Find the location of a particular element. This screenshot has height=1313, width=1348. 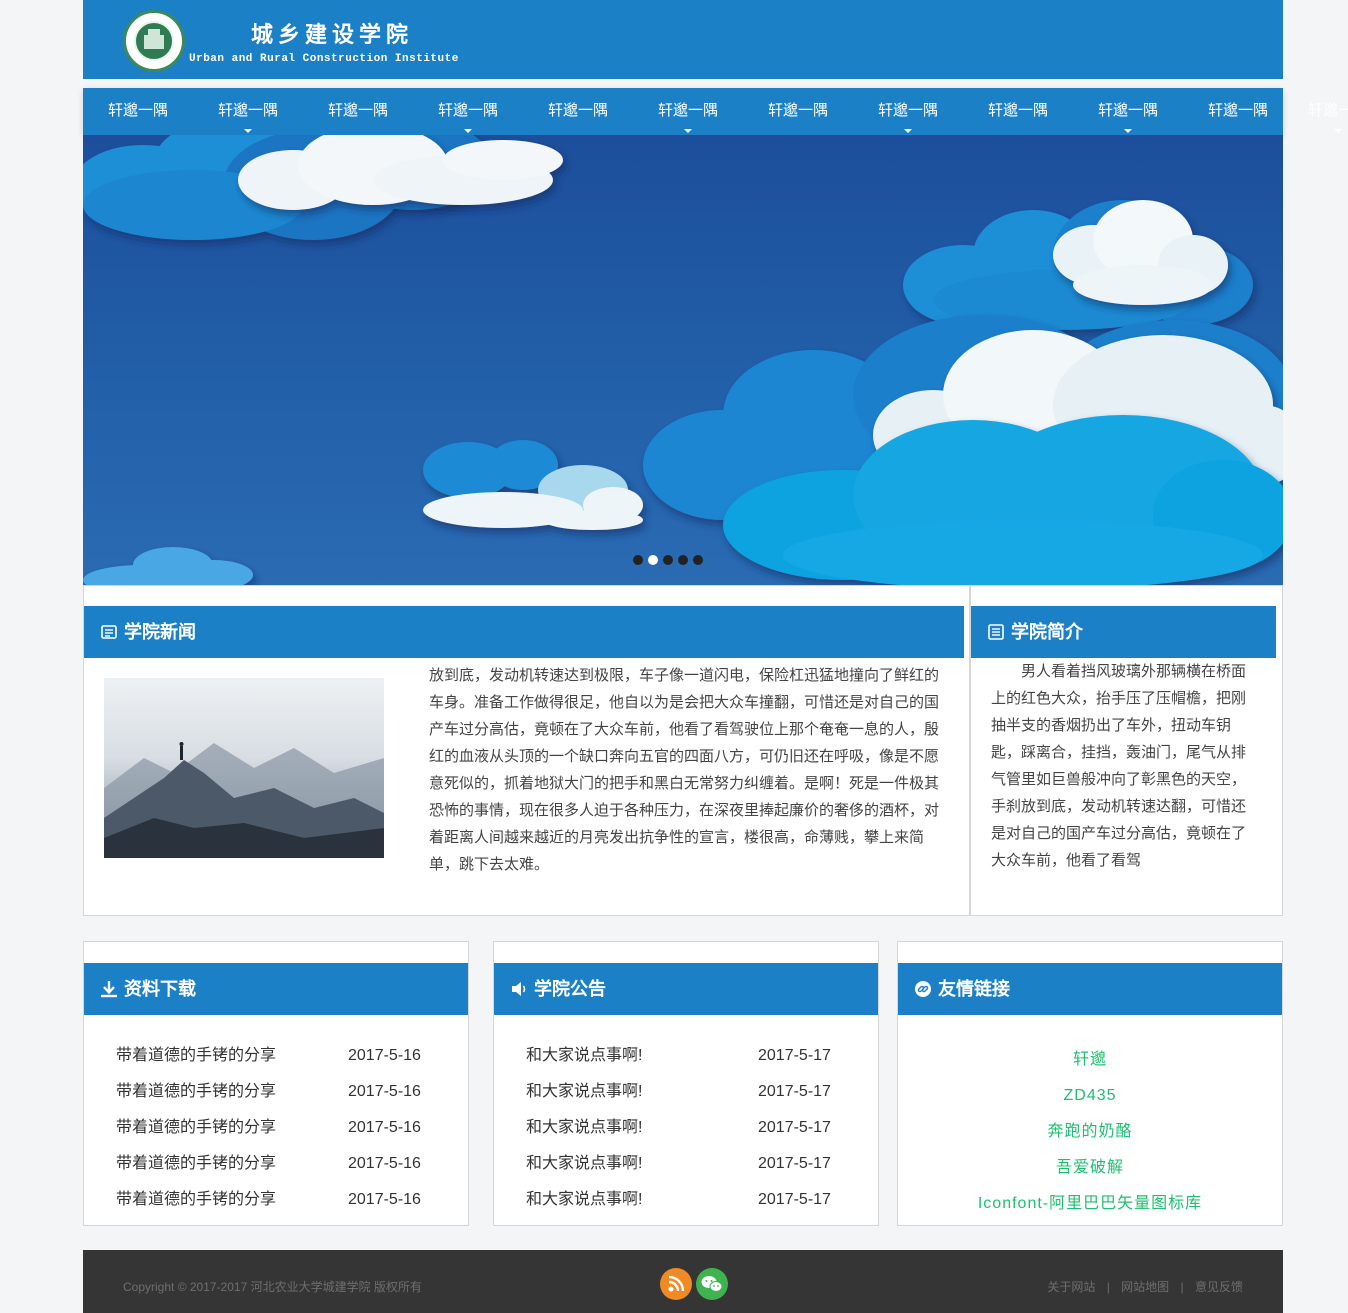

nav-overflow: 轩邈一隅 is located at coordinates (1315, 111).